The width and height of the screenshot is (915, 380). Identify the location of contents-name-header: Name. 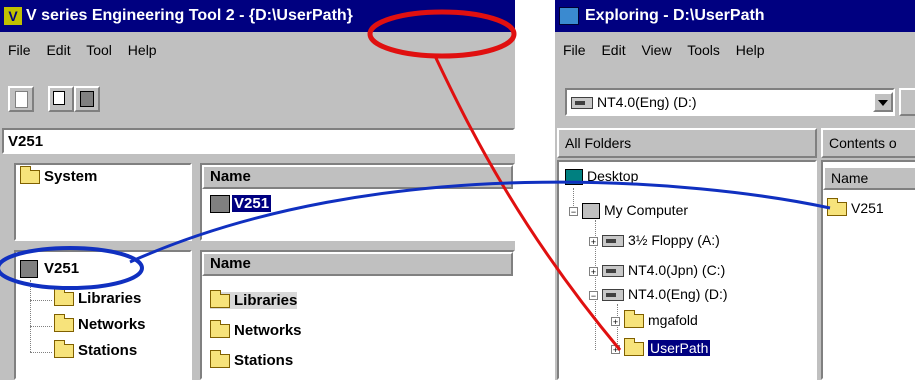
(869, 178).